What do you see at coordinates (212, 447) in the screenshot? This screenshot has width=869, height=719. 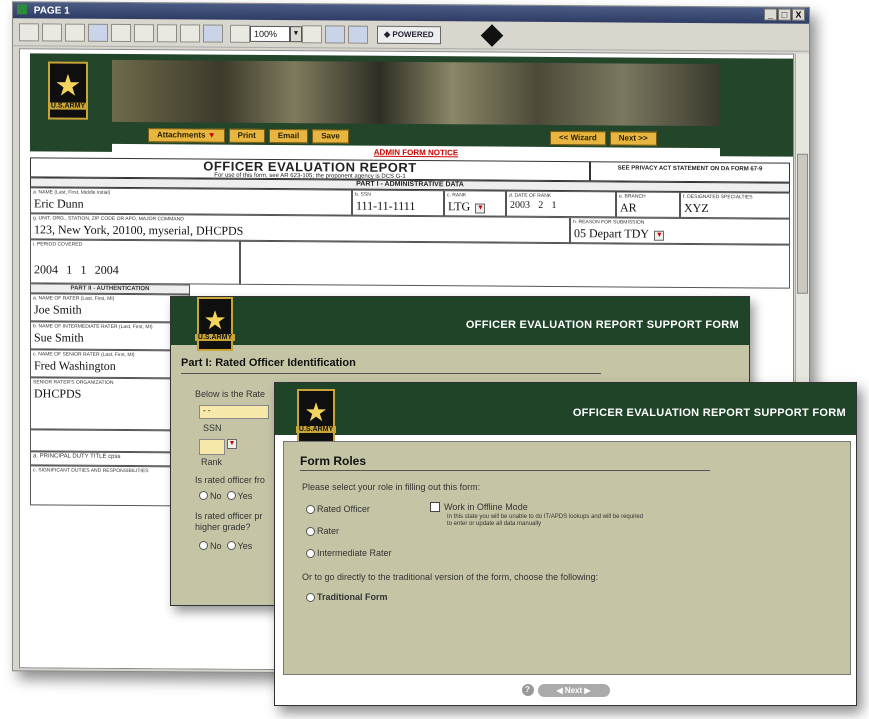 I see `rank-field` at bounding box center [212, 447].